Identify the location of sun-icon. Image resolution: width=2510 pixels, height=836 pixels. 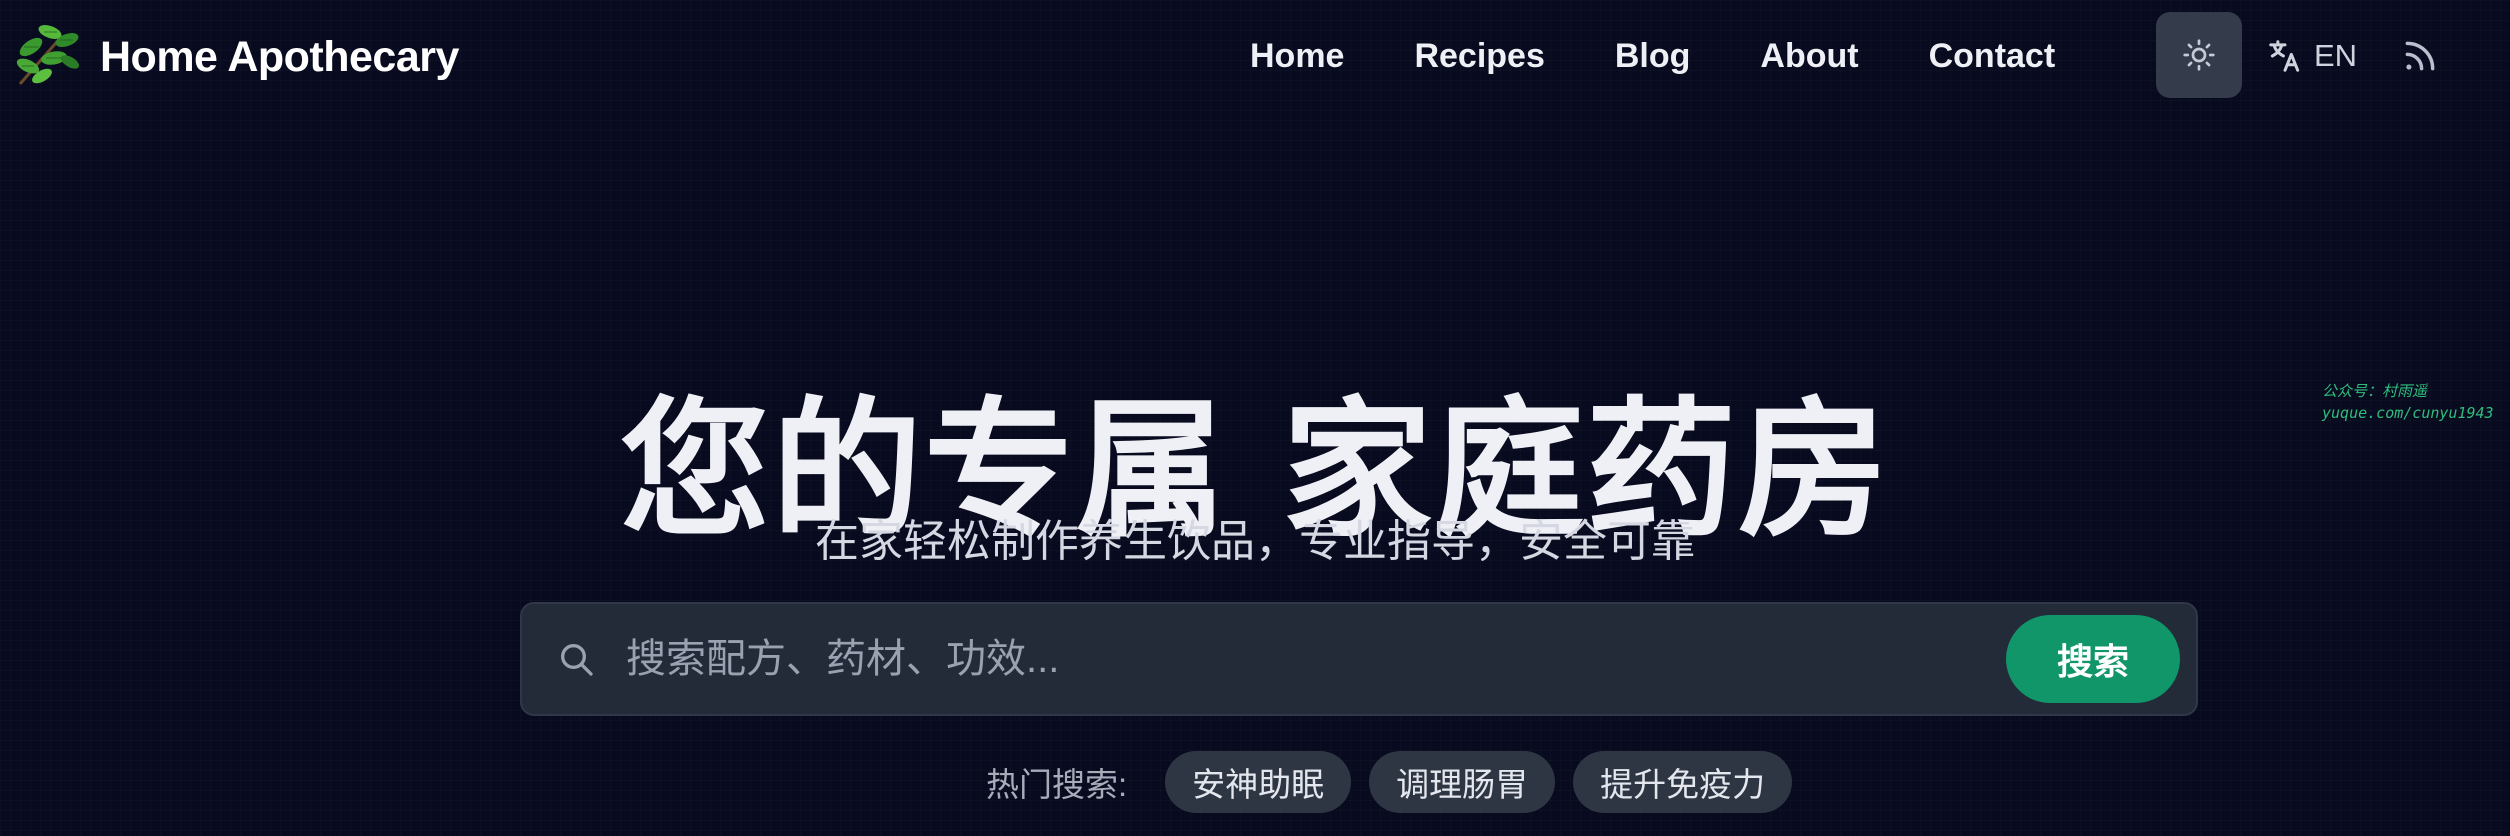
(2199, 55).